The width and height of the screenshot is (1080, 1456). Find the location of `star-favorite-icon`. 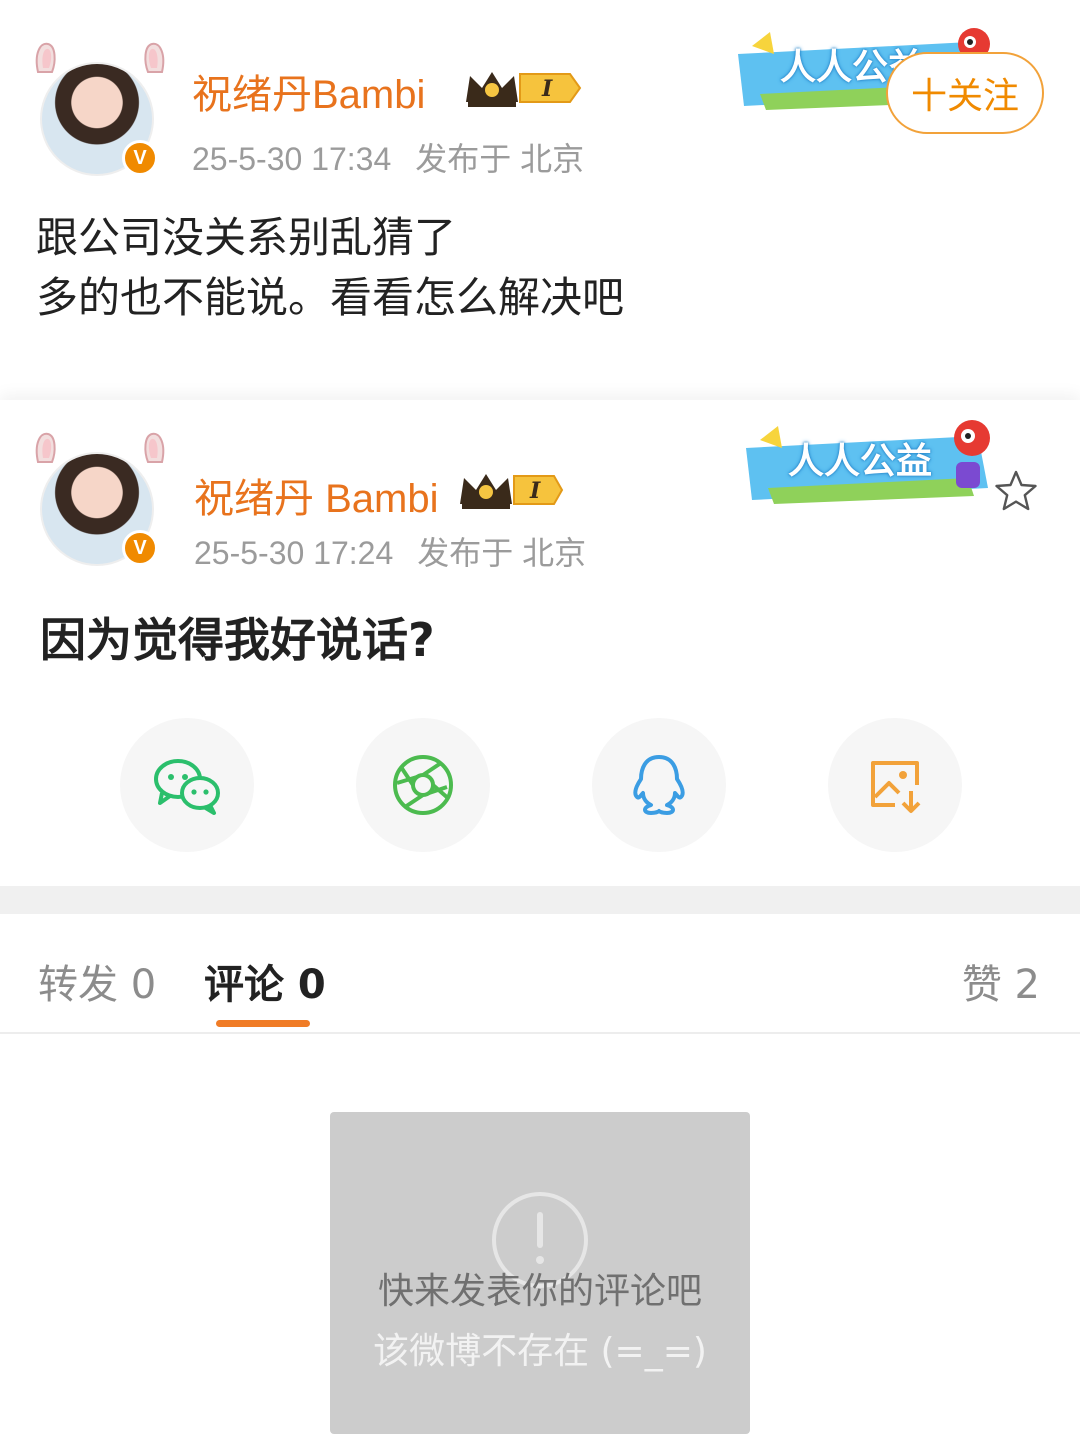

star-favorite-icon is located at coordinates (1016, 492).